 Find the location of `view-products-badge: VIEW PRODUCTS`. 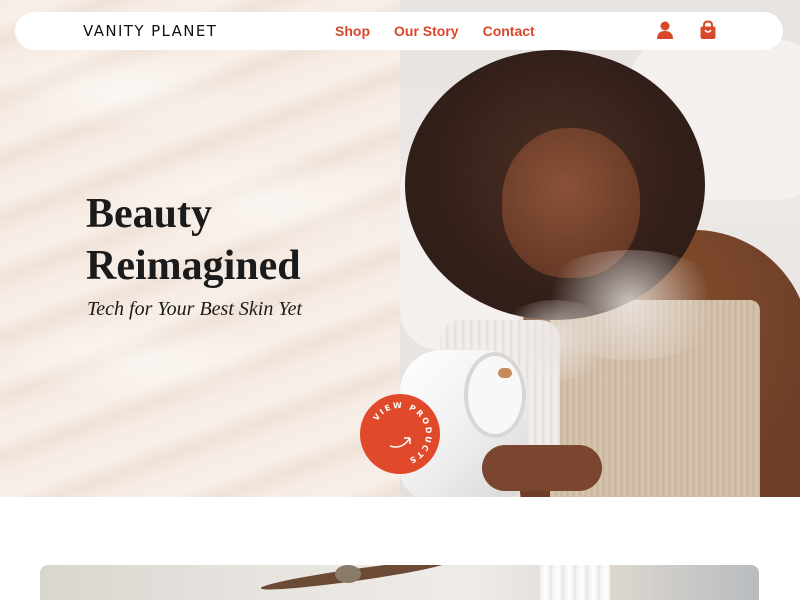

view-products-badge: VIEW PRODUCTS is located at coordinates (400, 434).